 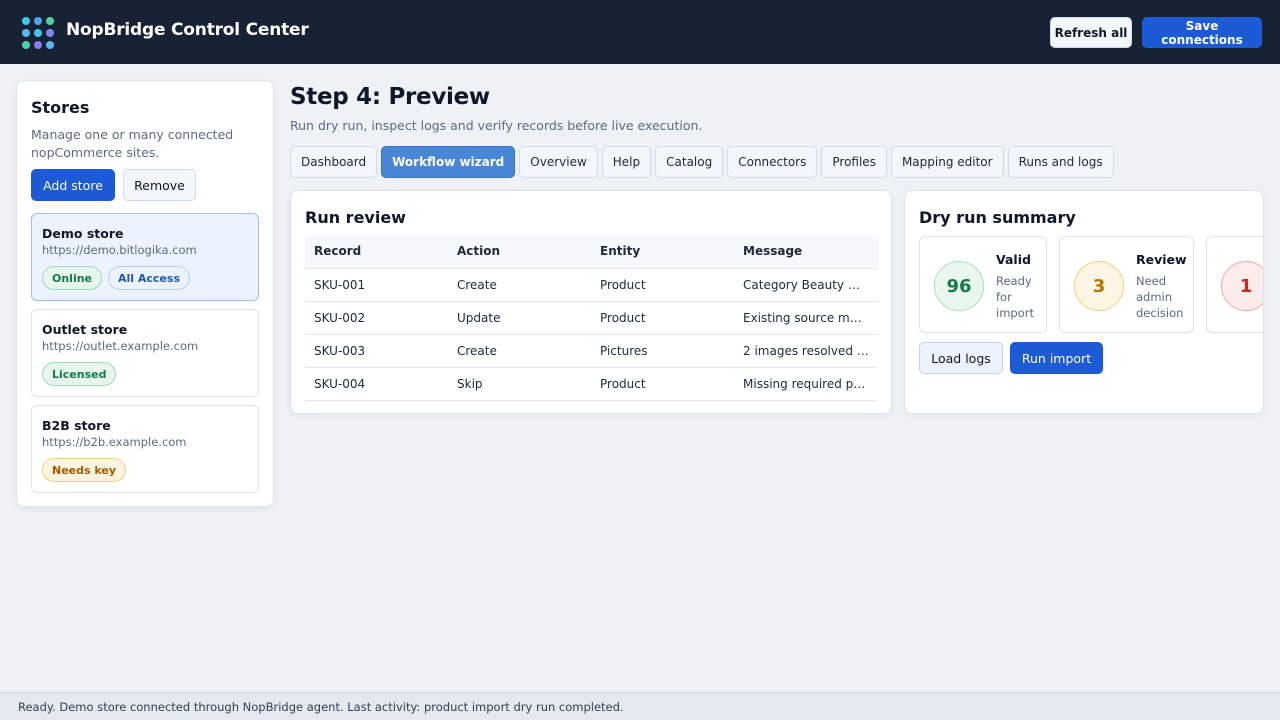 What do you see at coordinates (72, 278) in the screenshot?
I see `status-badge: Online` at bounding box center [72, 278].